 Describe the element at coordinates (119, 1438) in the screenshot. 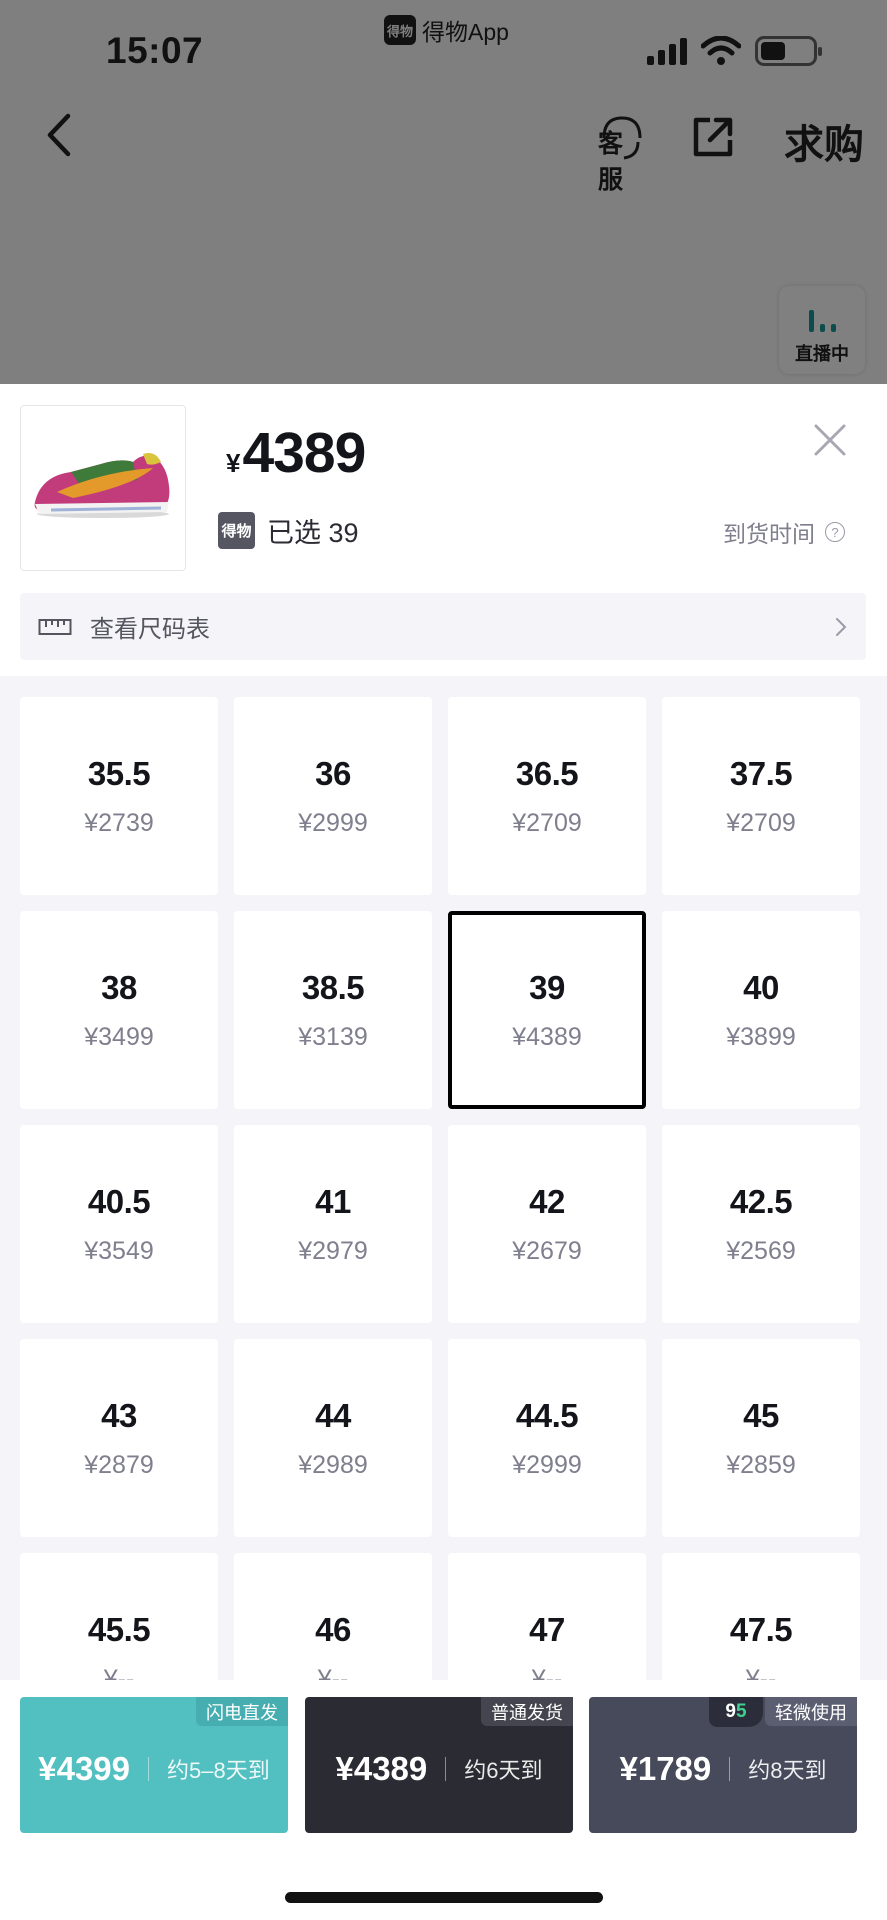

I see `size-option: 43 ¥2879` at that location.